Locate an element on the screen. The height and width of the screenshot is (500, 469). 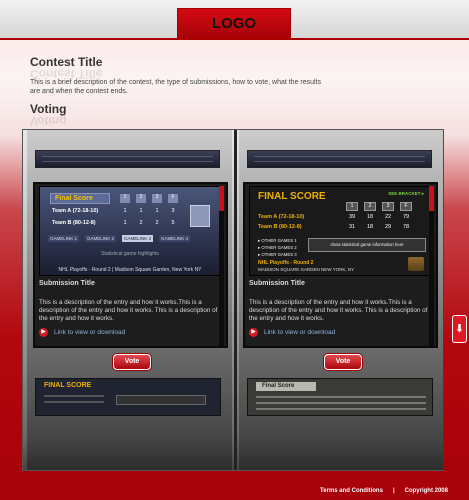
scroll-down-button: ⬇ is located at coordinates (459, 329).